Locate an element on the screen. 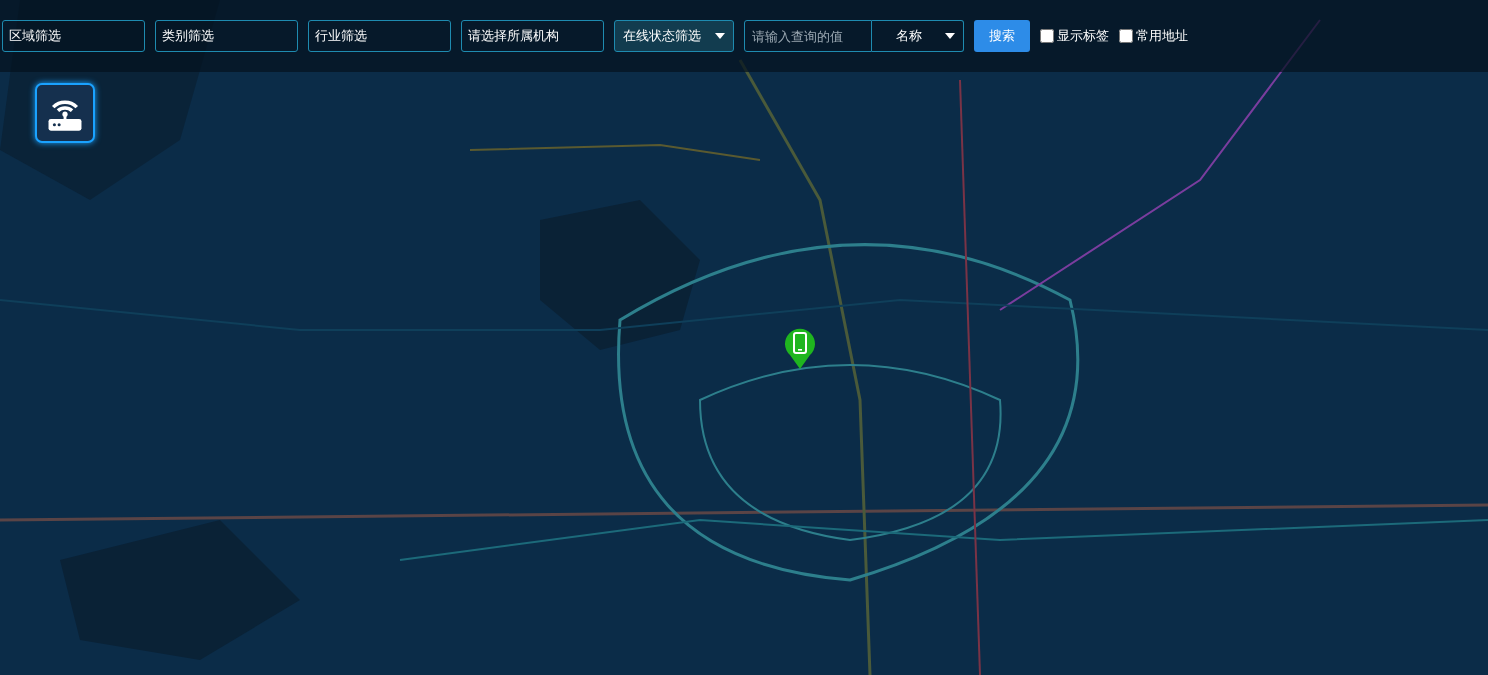 The height and width of the screenshot is (675, 1488). phone-marker-icon is located at coordinates (800, 348).